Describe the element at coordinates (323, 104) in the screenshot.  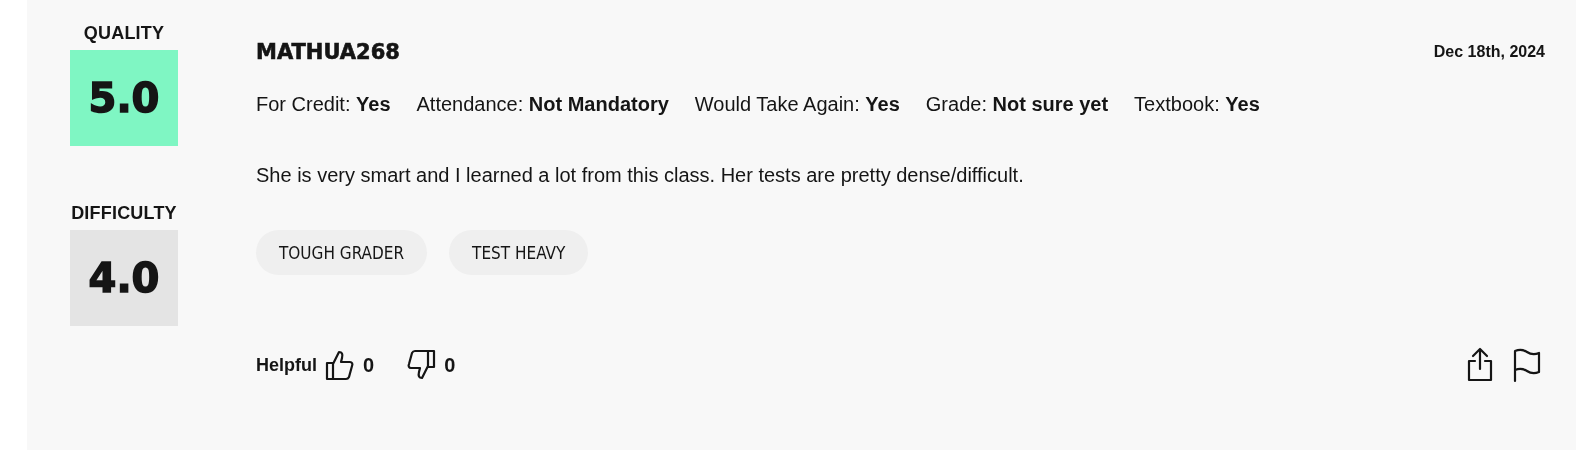
I see `review-detail: For Credit: Yes` at that location.